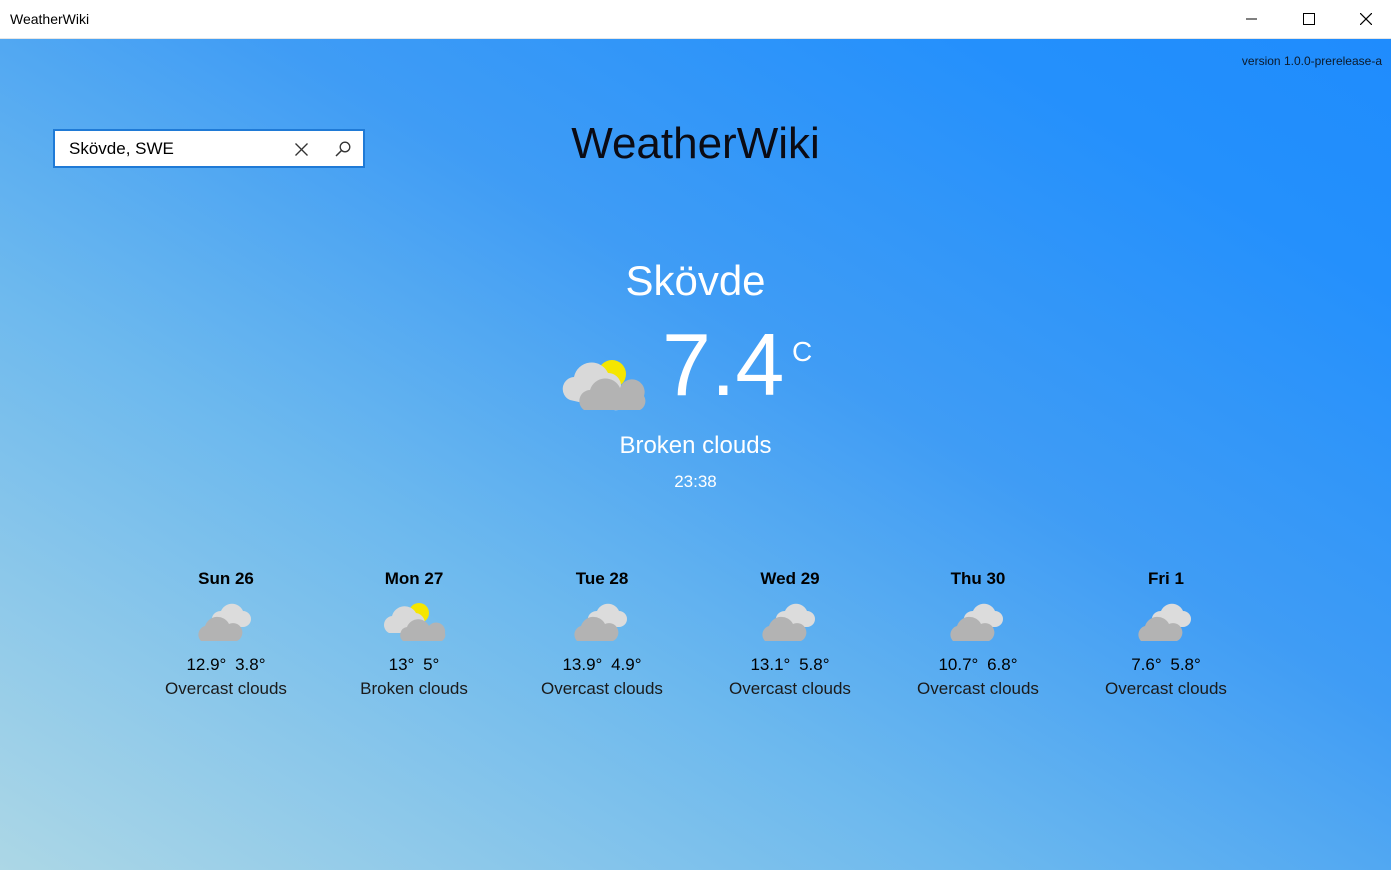  I want to click on maximize-icon, so click(1308, 19).